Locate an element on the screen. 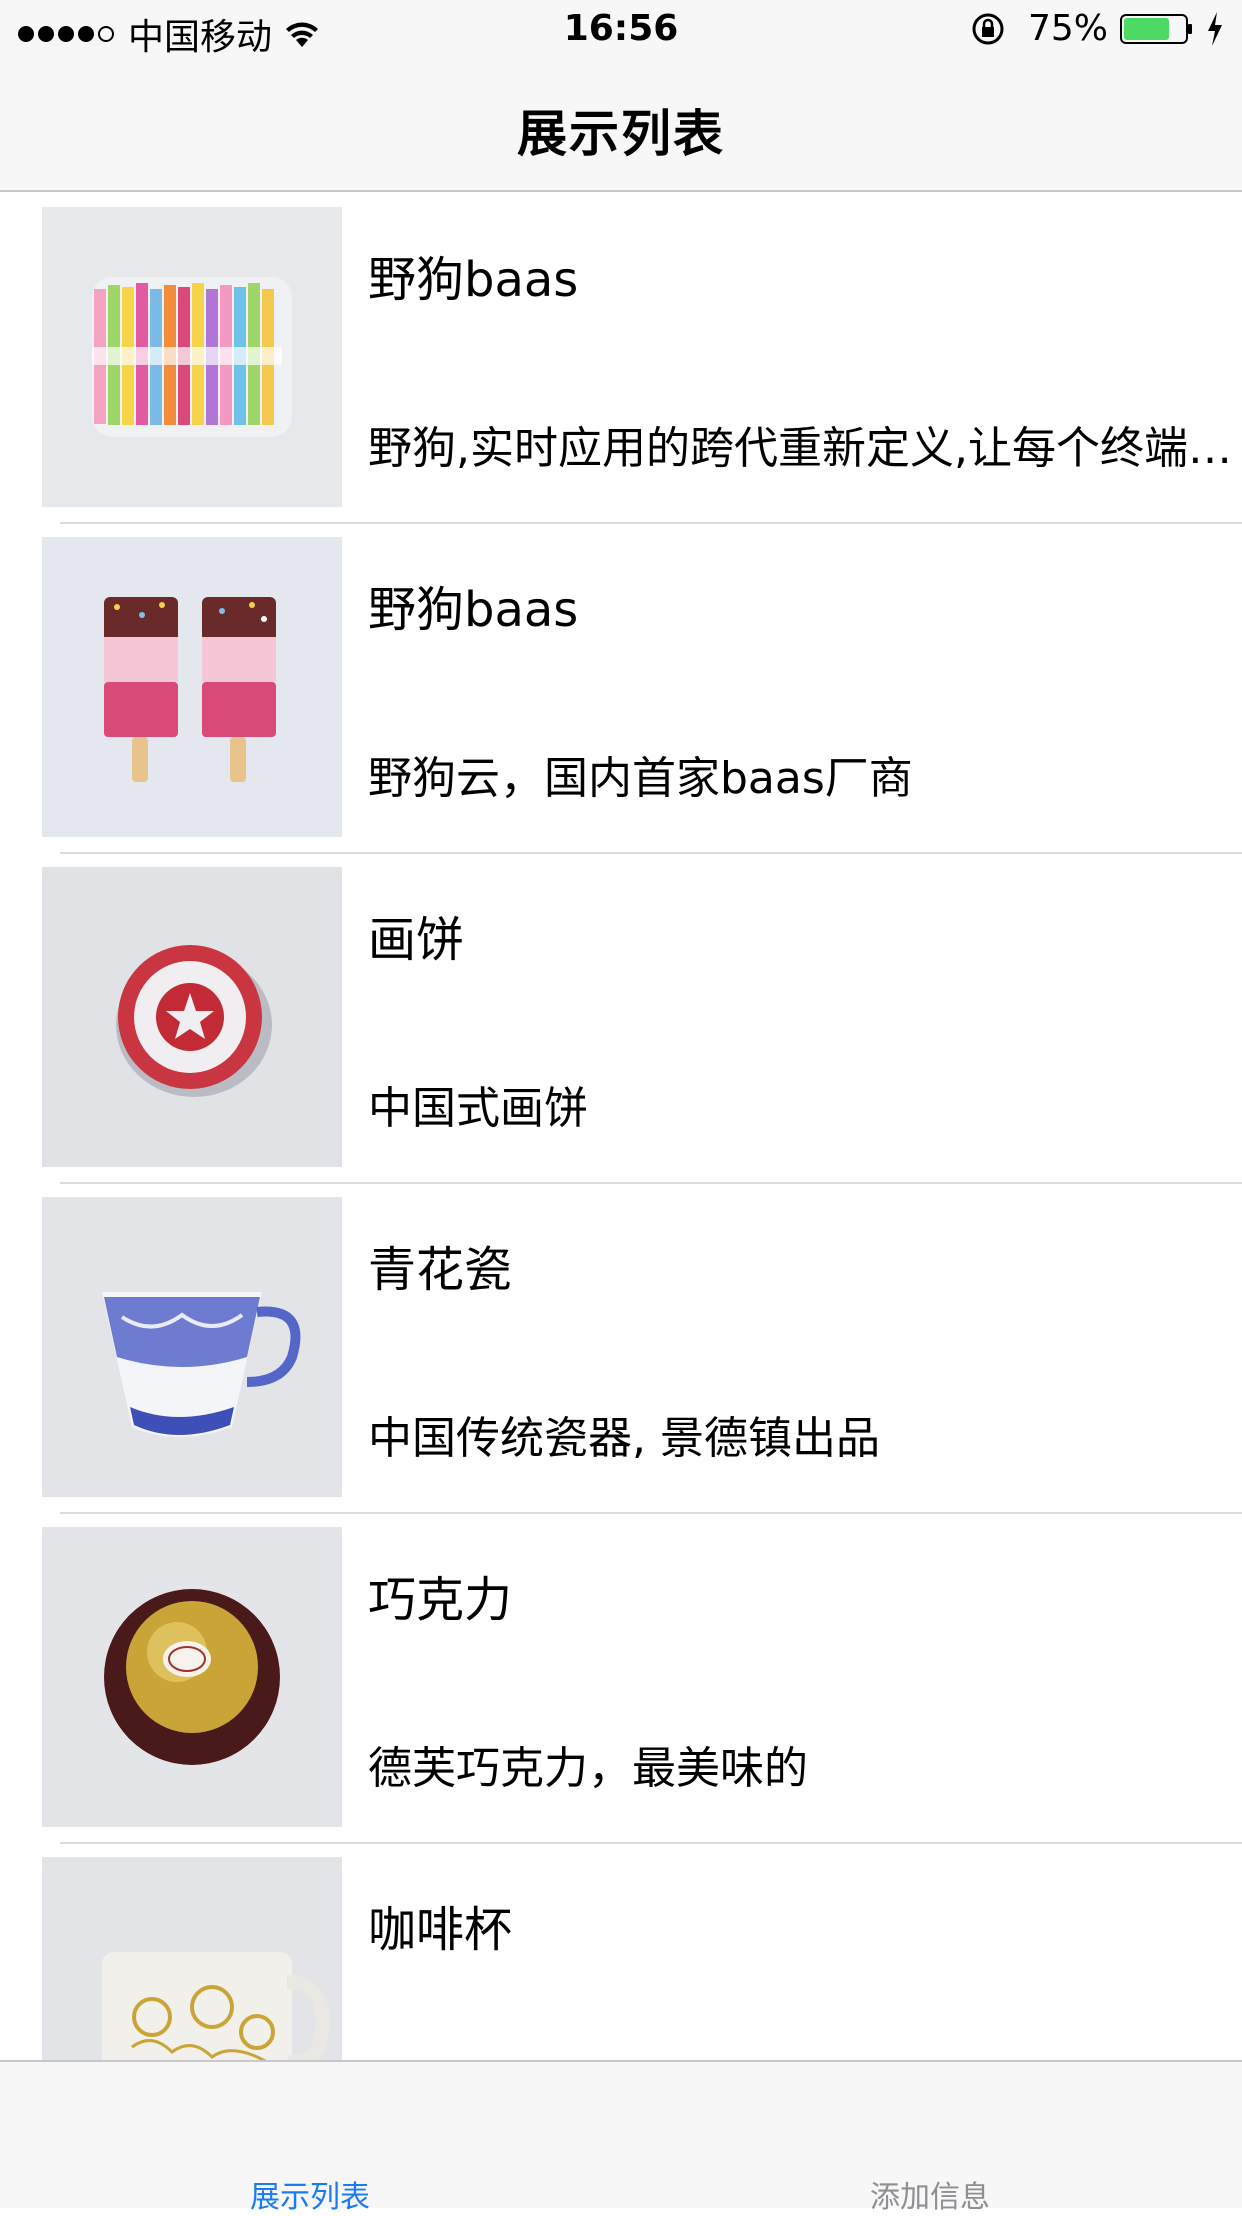 The image size is (1242, 2216). battery-icon is located at coordinates (1156, 28).